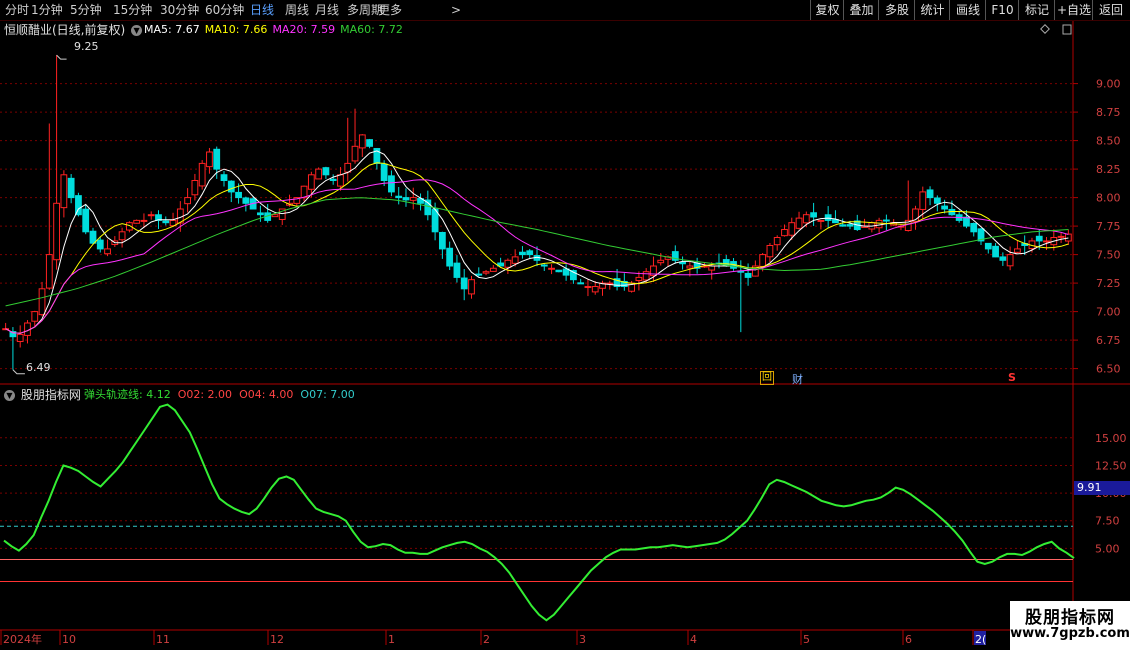 This screenshot has height=650, width=1130. Describe the element at coordinates (172, 29) in the screenshot. I see `ma-legend-item-0: MA5: 7.67` at that location.